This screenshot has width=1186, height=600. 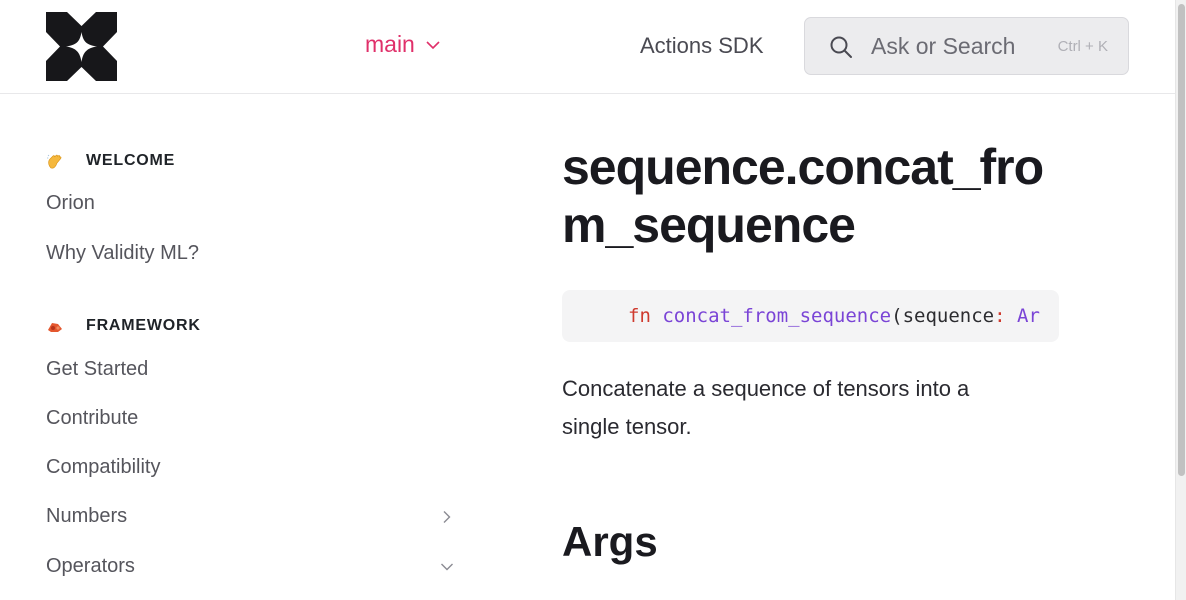 I want to click on section-title: WELCOME, so click(x=131, y=160).